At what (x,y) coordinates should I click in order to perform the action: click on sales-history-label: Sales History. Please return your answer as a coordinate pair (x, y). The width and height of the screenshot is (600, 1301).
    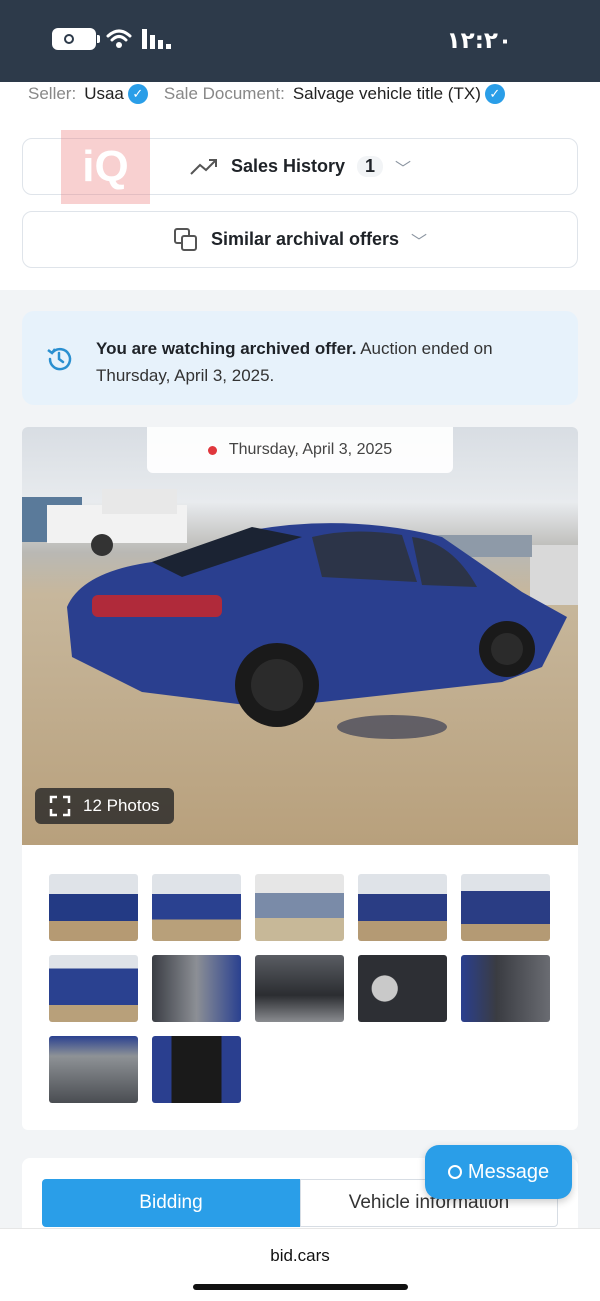
    Looking at the image, I should click on (288, 166).